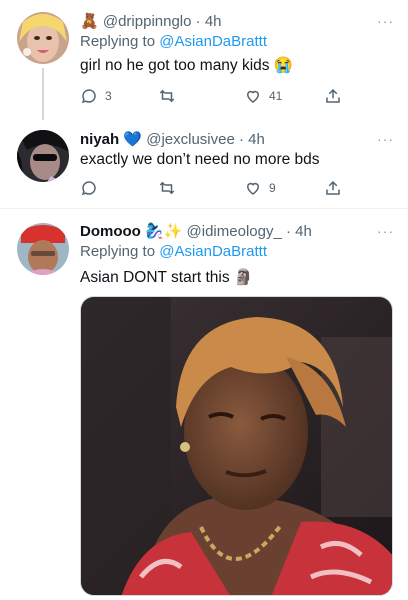  Describe the element at coordinates (164, 231) in the screenshot. I see `genie-sparkle-emoji: 🧞‍♀️✨` at that location.